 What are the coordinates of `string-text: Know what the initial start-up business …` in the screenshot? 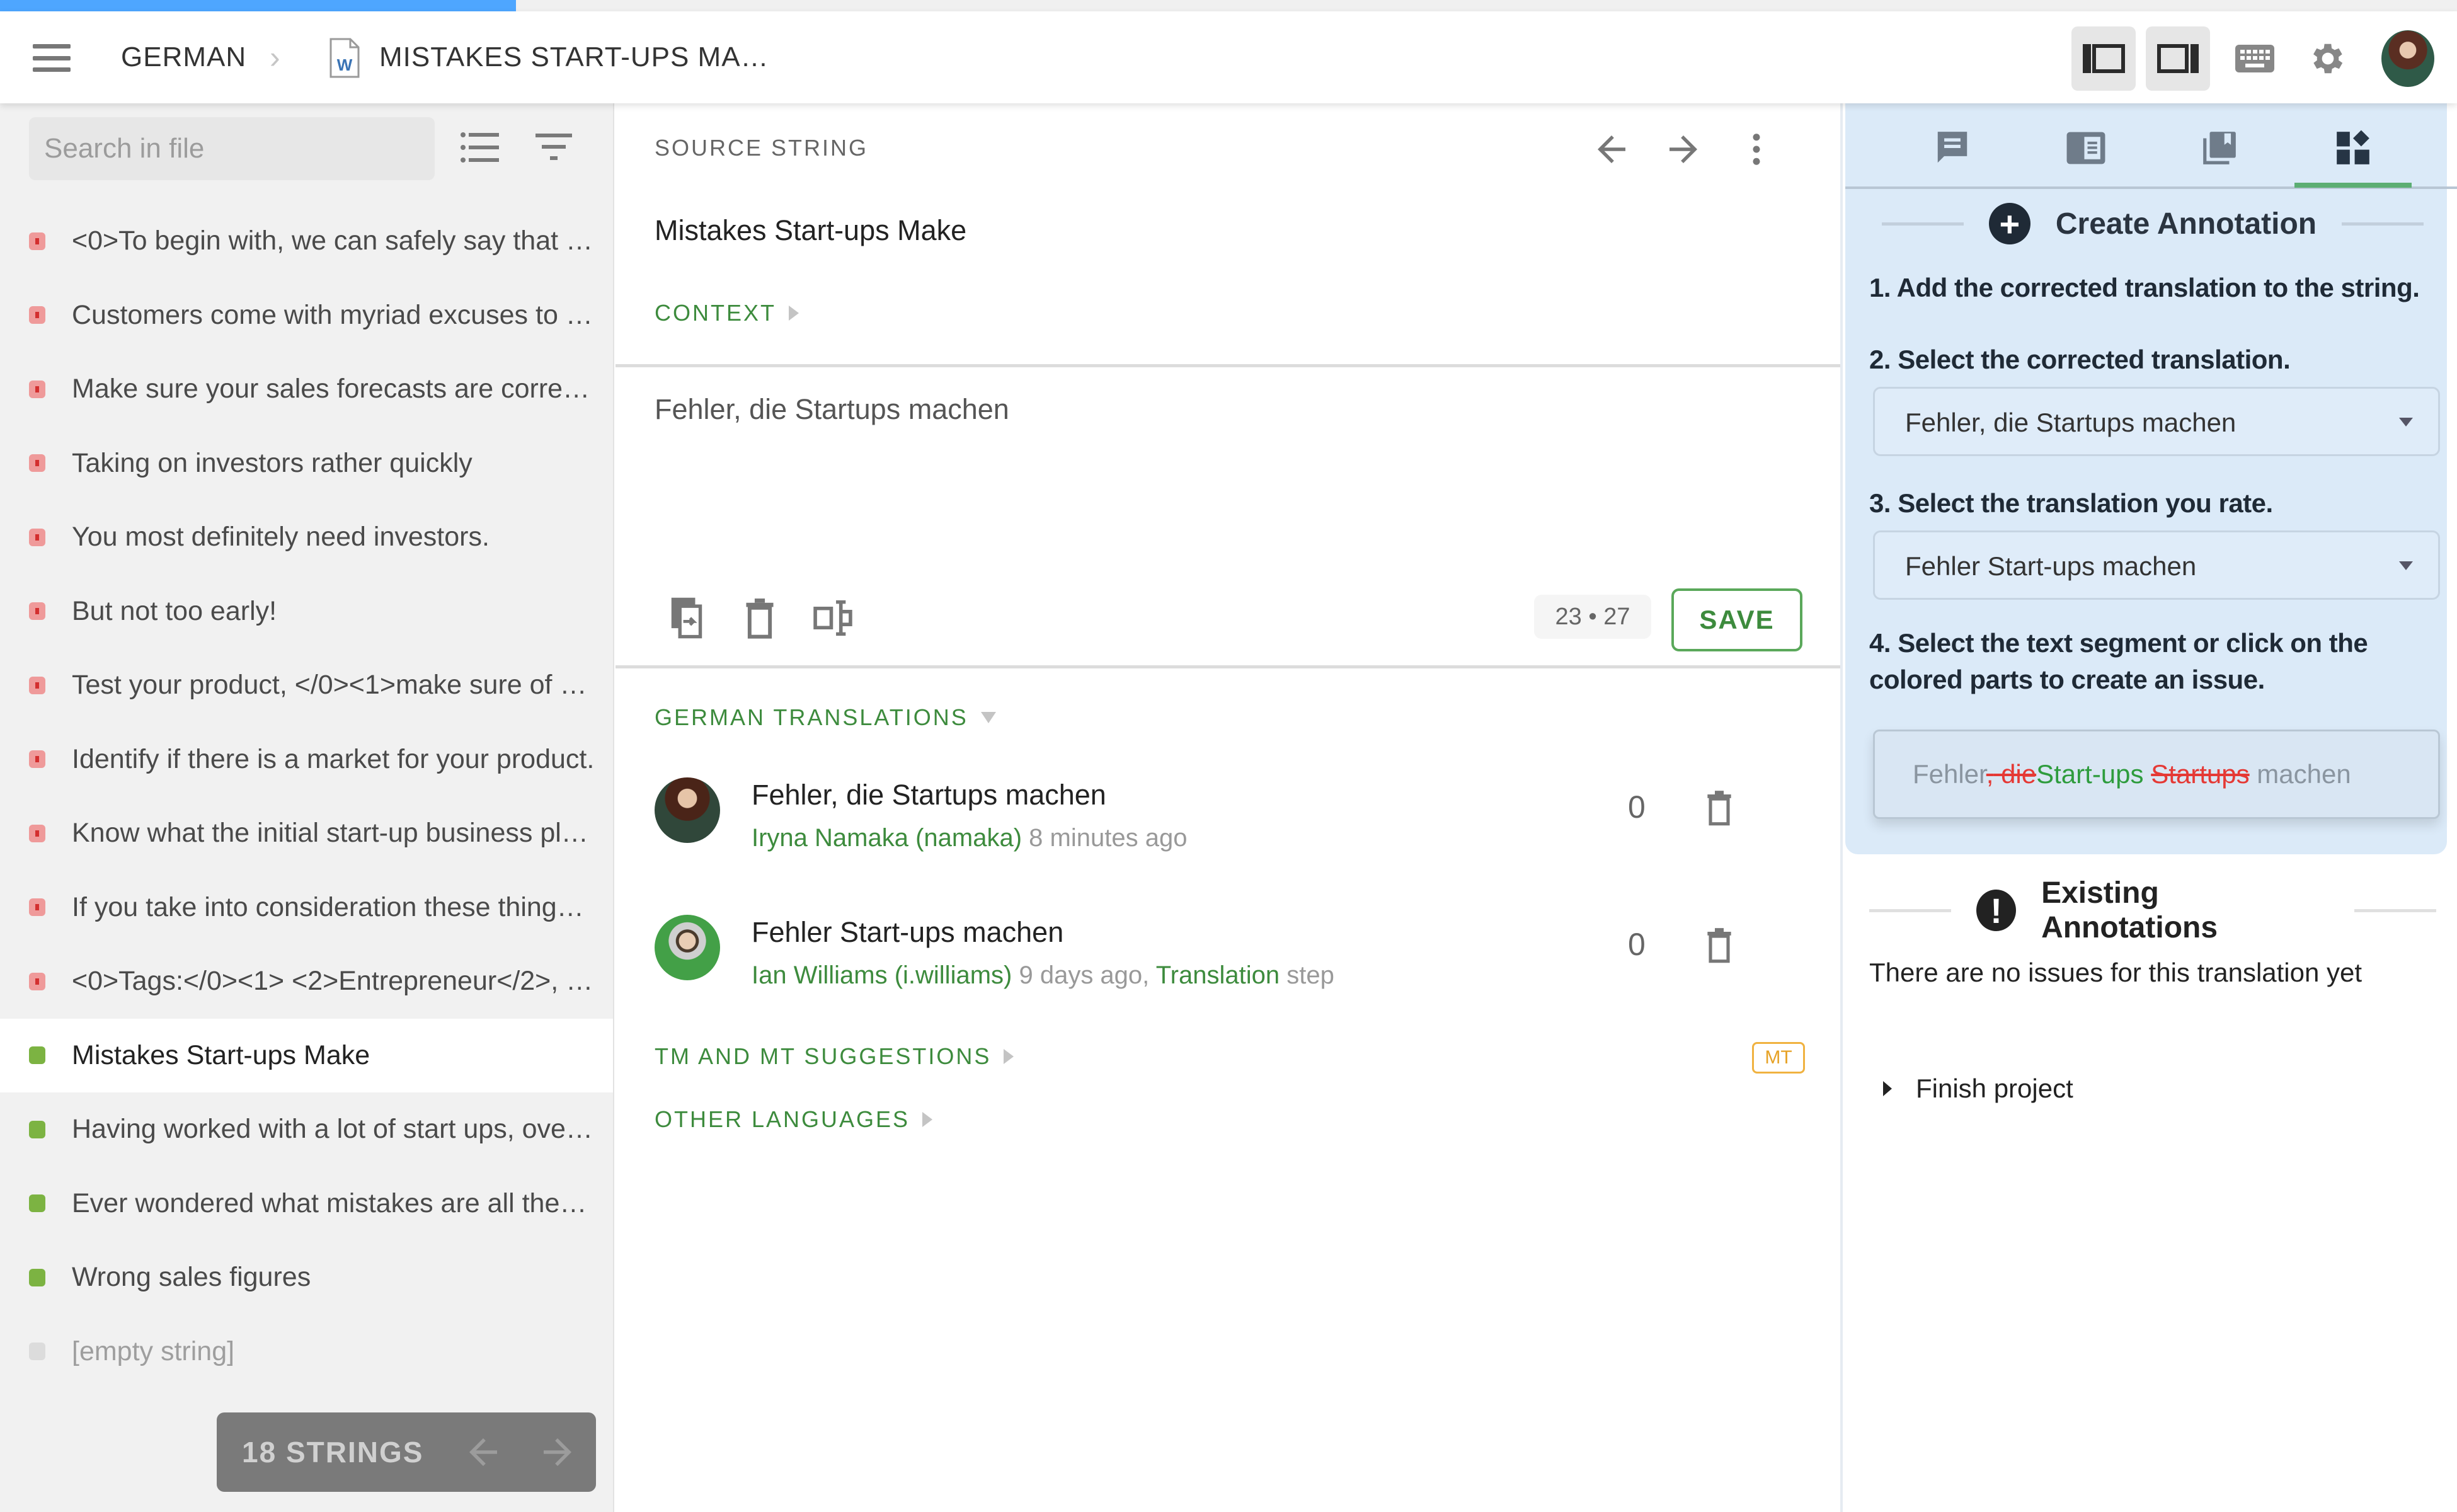 It's located at (333, 833).